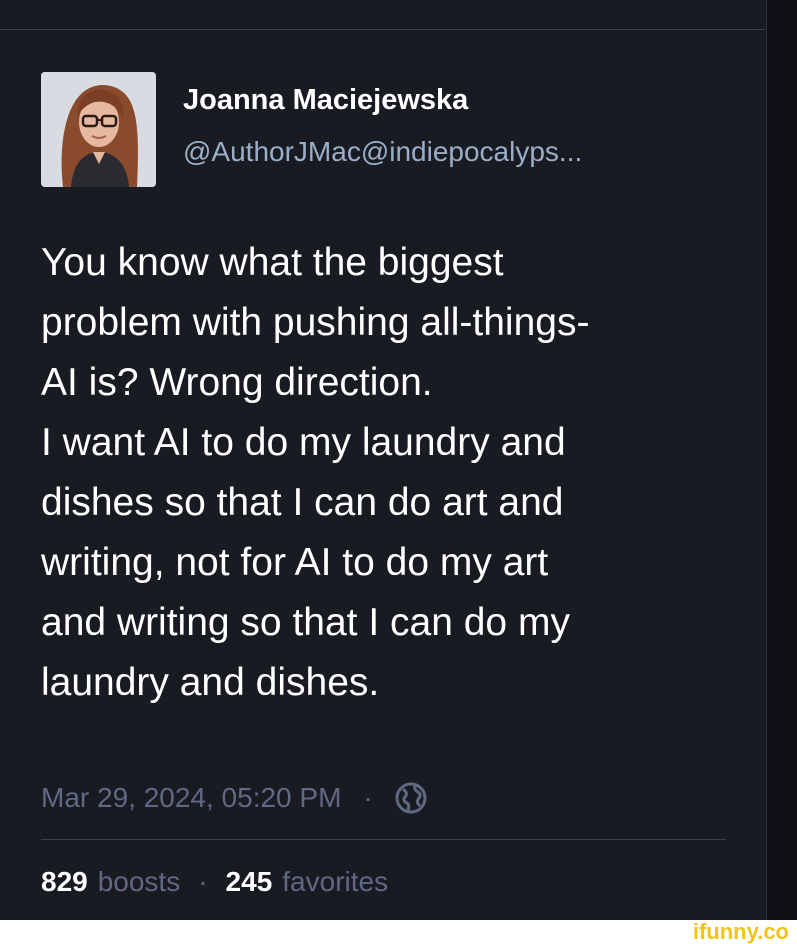 The width and height of the screenshot is (797, 944). I want to click on avatar, so click(98, 129).